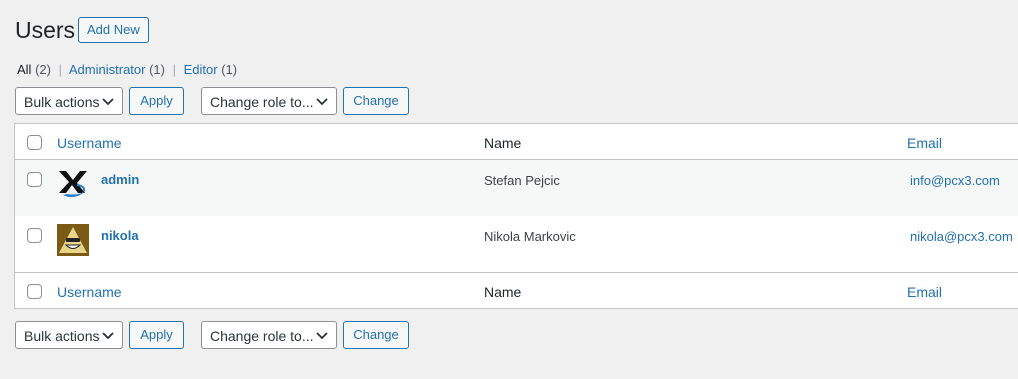  What do you see at coordinates (503, 143) in the screenshot?
I see `column-name-header: Name` at bounding box center [503, 143].